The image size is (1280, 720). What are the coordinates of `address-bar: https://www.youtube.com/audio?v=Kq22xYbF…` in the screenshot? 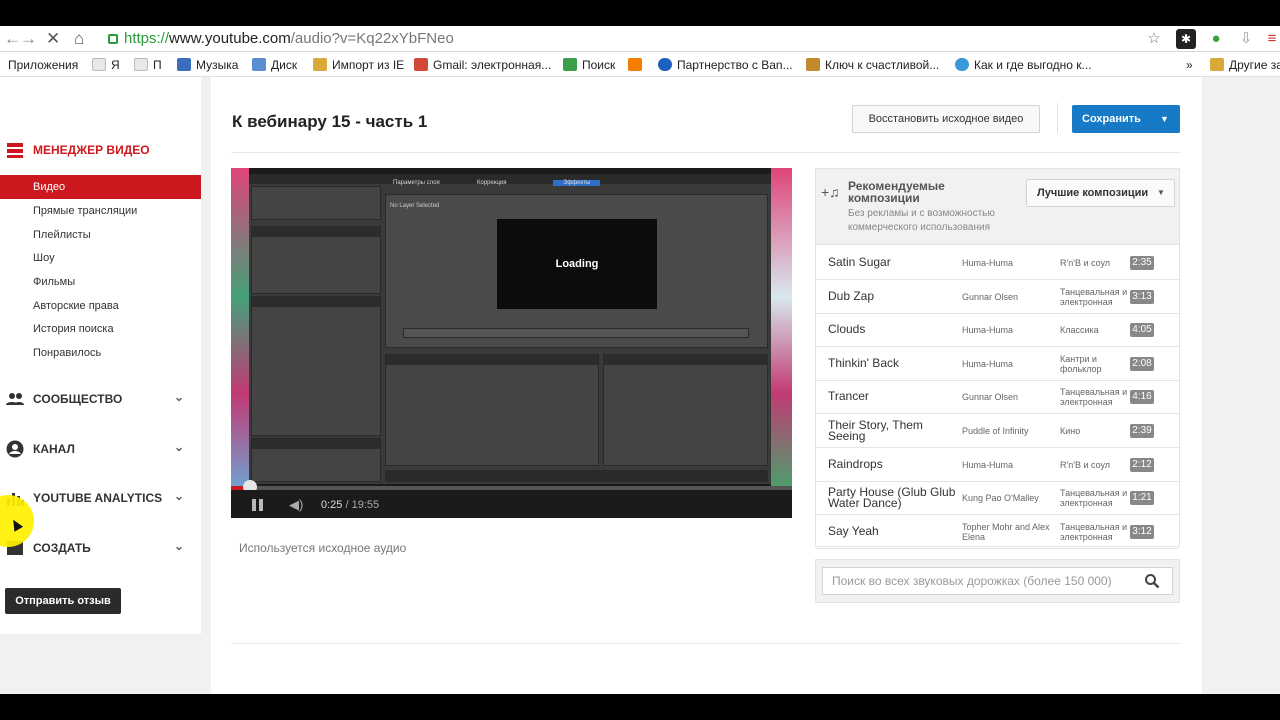 It's located at (636, 39).